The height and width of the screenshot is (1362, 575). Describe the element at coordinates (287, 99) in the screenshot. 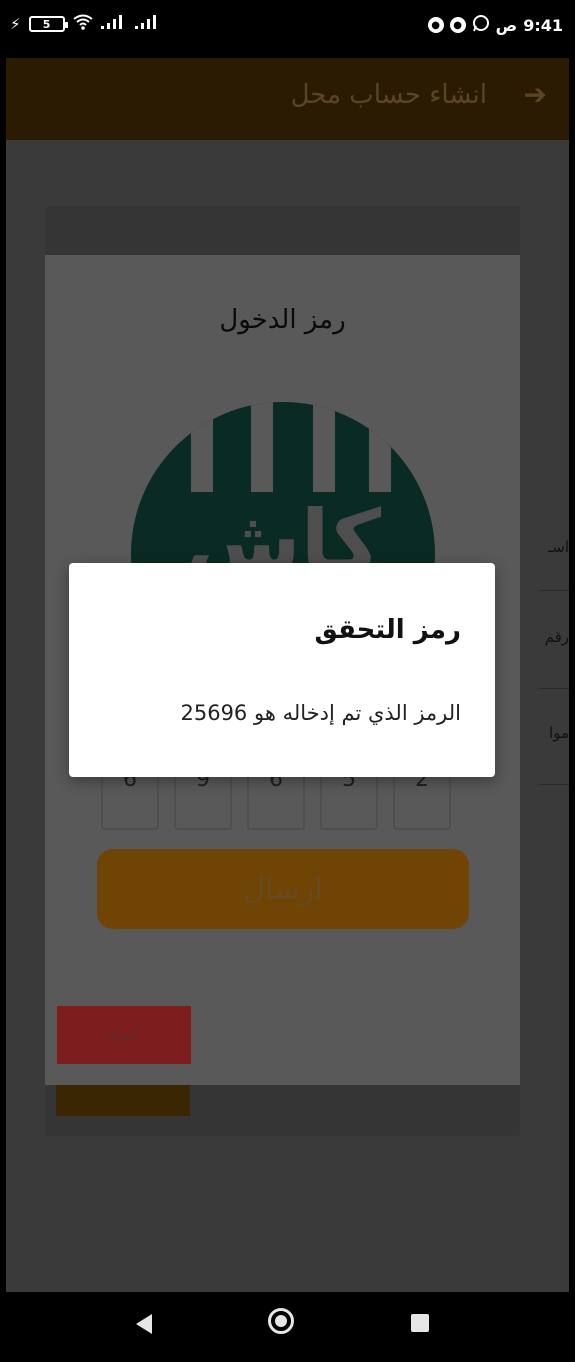

I see `app-bar: انشاء حساب محل ➔` at that location.